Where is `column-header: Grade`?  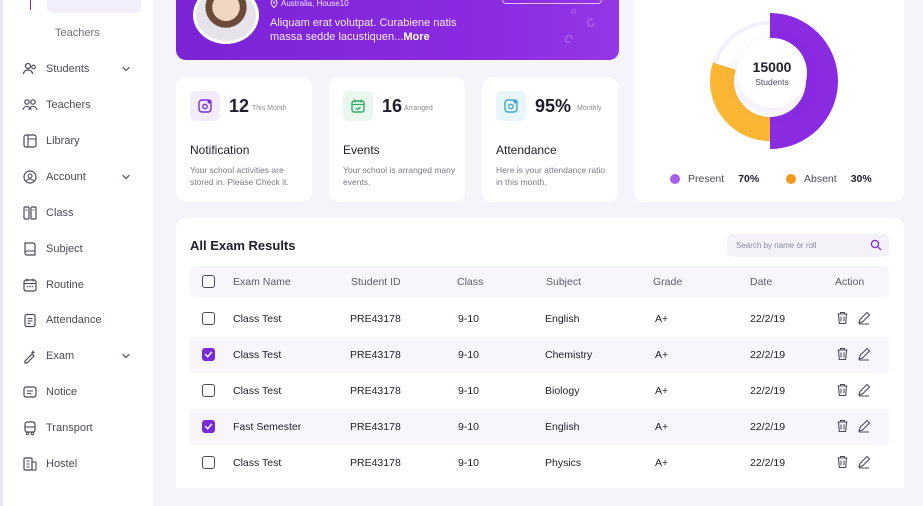 column-header: Grade is located at coordinates (668, 282).